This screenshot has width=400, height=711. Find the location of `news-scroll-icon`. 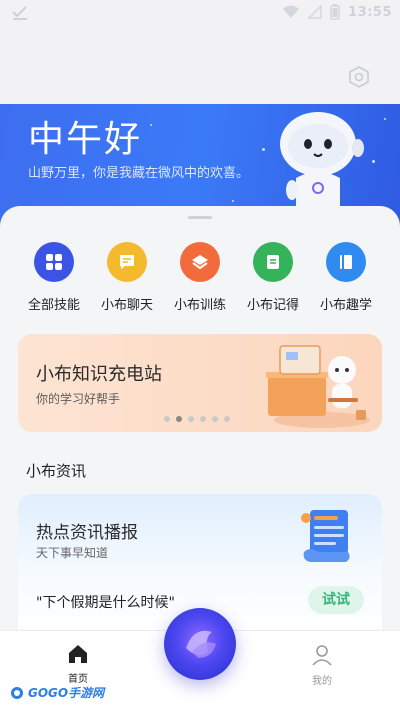

news-scroll-icon is located at coordinates (325, 536).